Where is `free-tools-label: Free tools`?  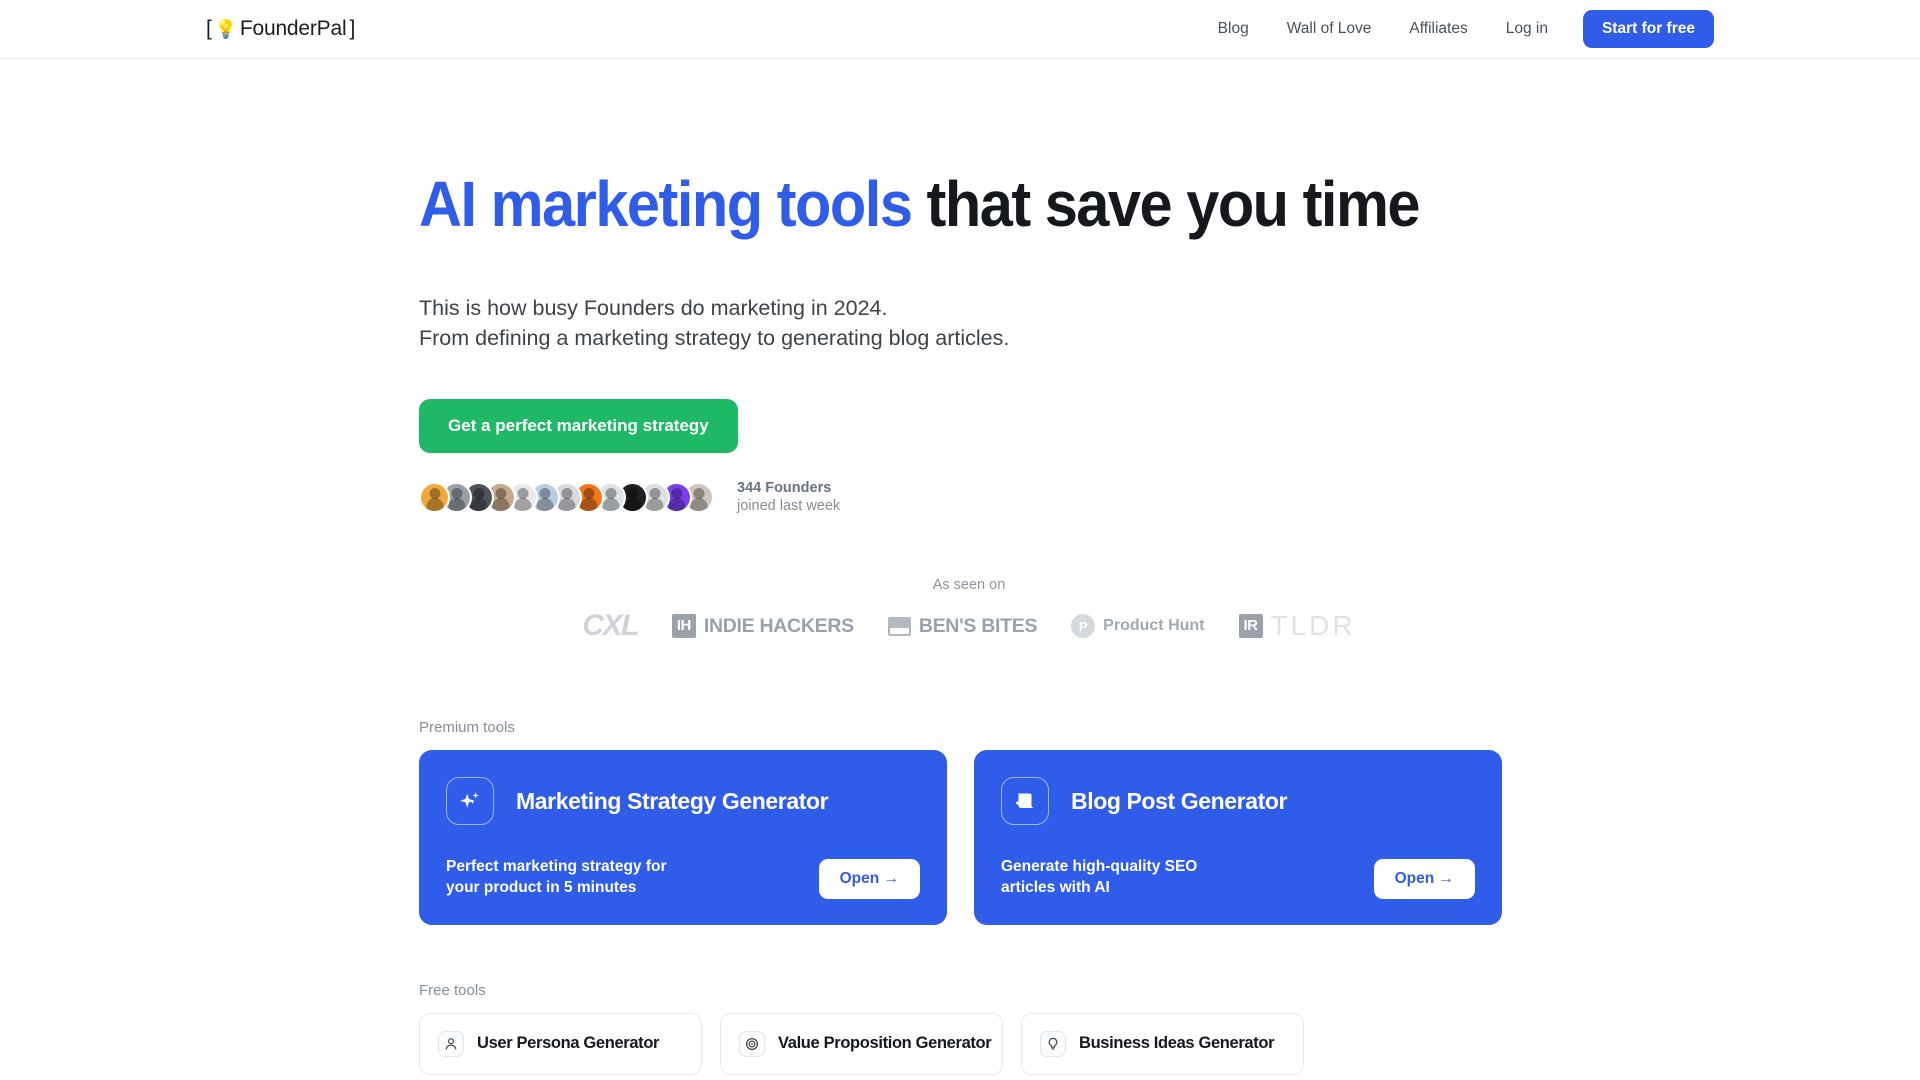
free-tools-label: Free tools is located at coordinates (452, 990).